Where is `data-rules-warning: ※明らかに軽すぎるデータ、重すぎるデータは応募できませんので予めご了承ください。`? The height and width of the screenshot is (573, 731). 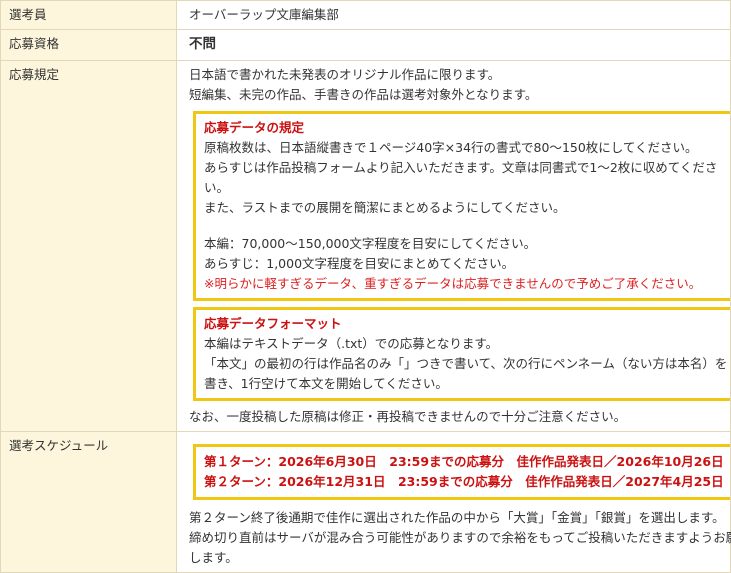 data-rules-warning: ※明らかに軽すぎるデータ、重すぎるデータは応募できませんので予めご了承ください。 is located at coordinates (453, 283).